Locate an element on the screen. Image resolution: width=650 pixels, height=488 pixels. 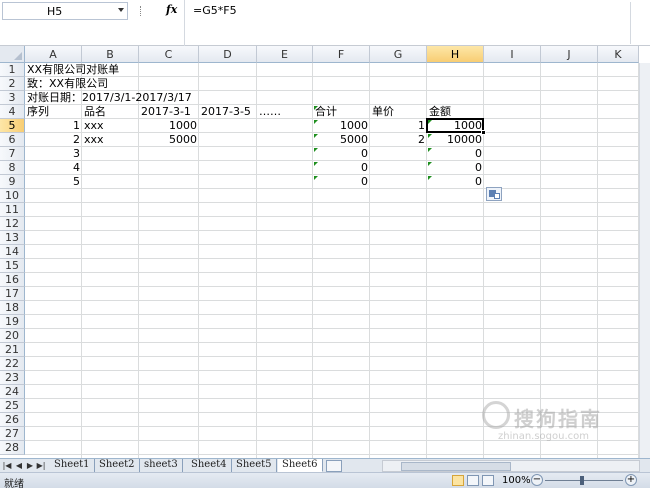
row-header-14: 14 is located at coordinates (12, 252).